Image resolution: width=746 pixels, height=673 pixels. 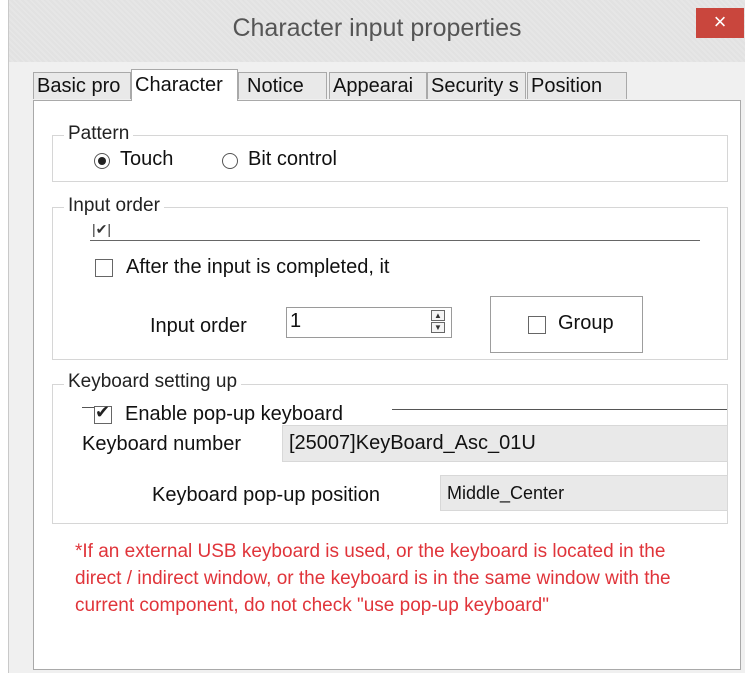 I want to click on keyboard-position-label: Keyboard pop-up position, so click(x=266, y=495).